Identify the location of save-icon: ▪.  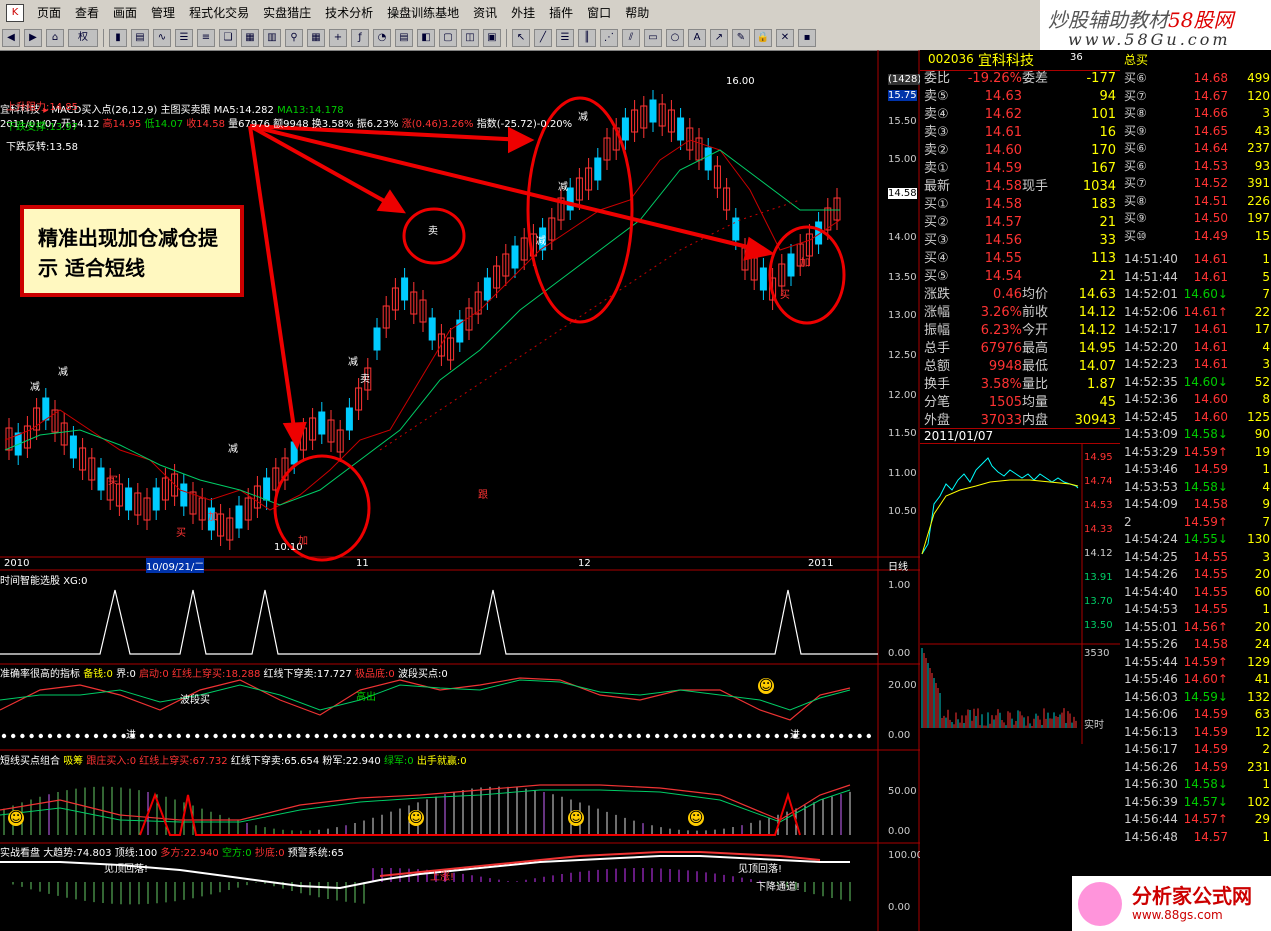
(807, 38).